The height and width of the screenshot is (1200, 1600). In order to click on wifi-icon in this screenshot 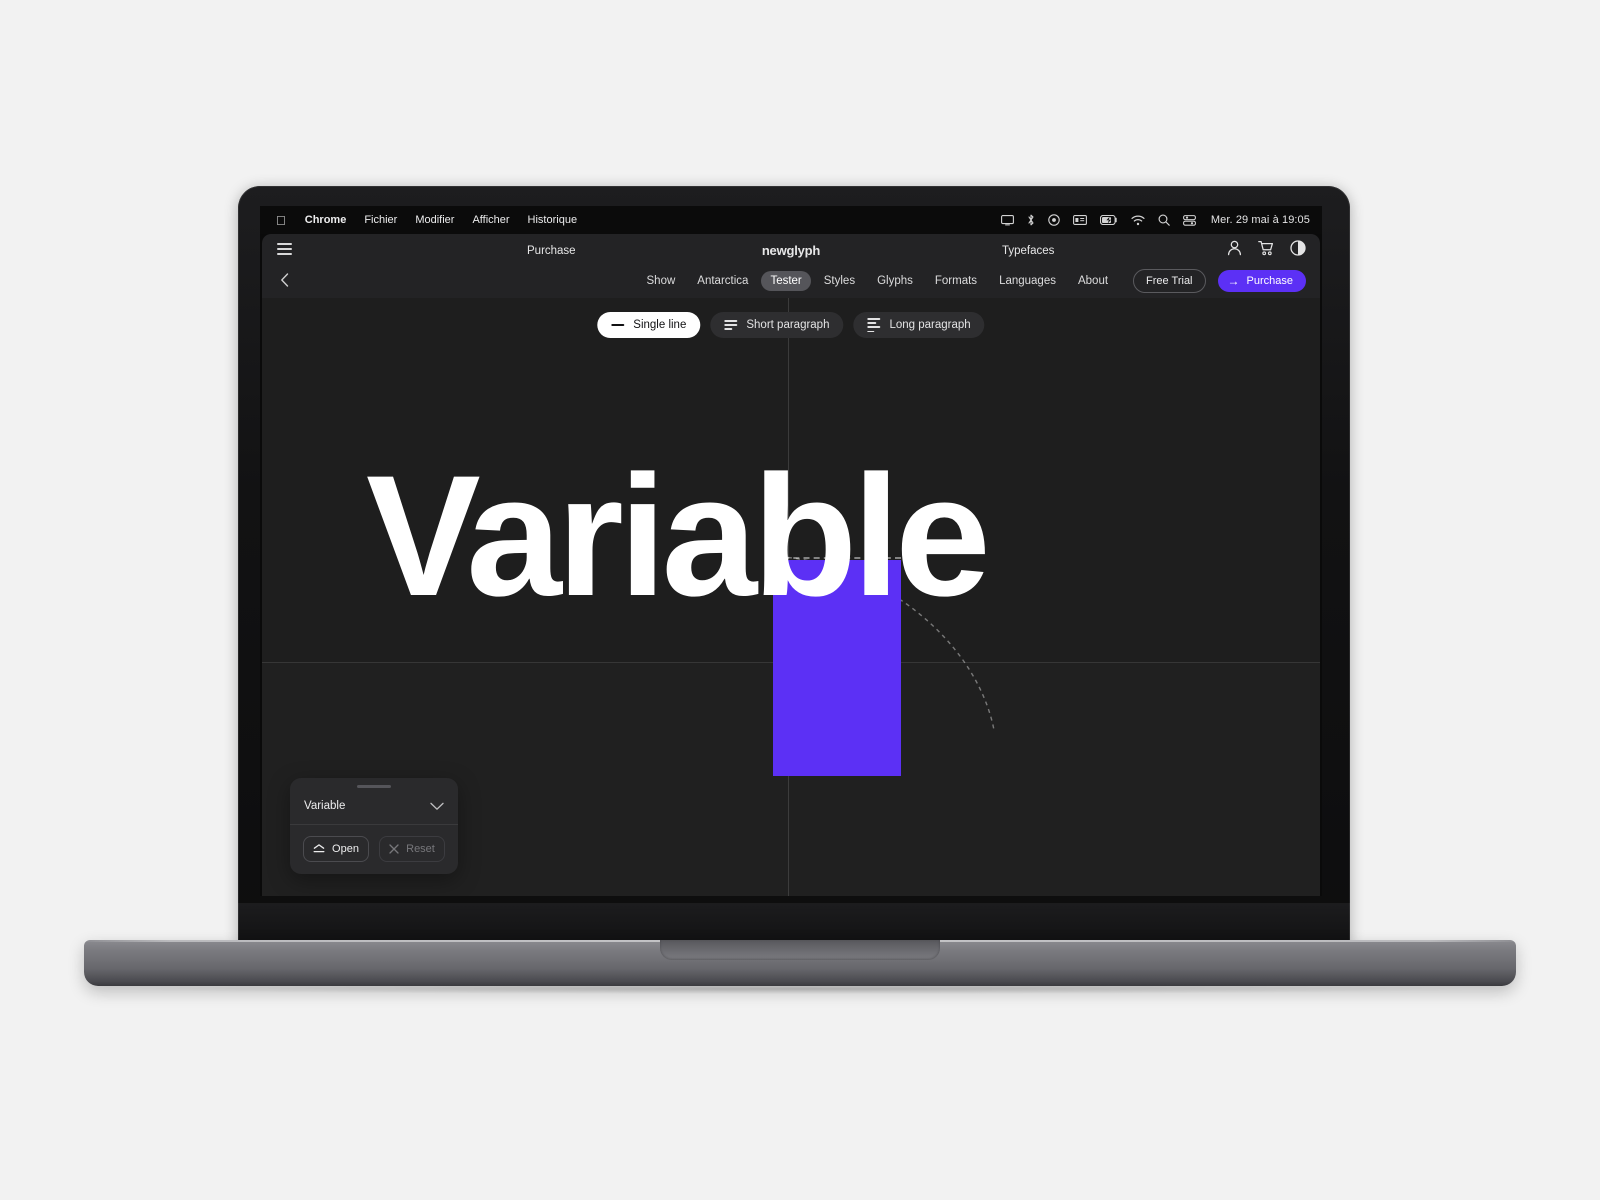, I will do `click(1138, 220)`.